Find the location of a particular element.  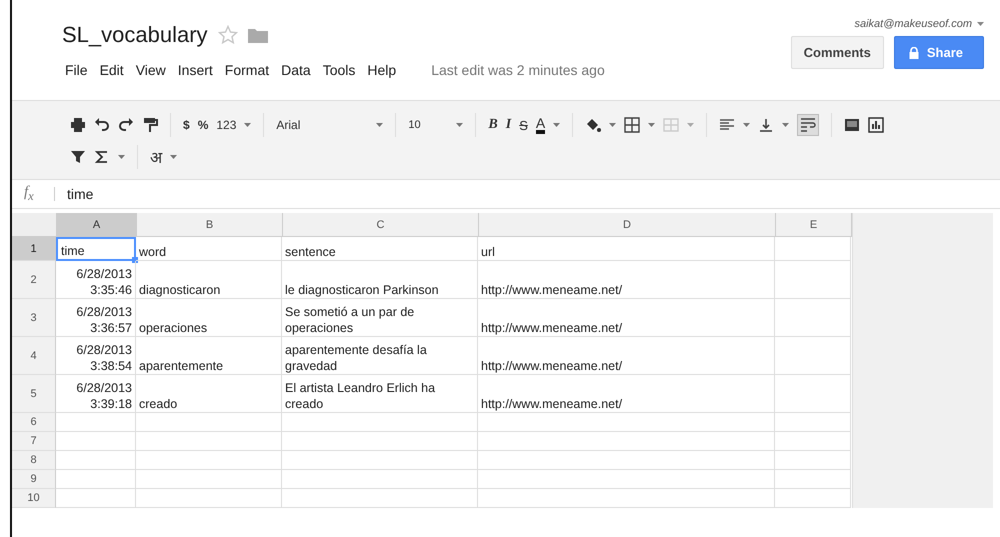

input-tools-button: अ is located at coordinates (156, 157).